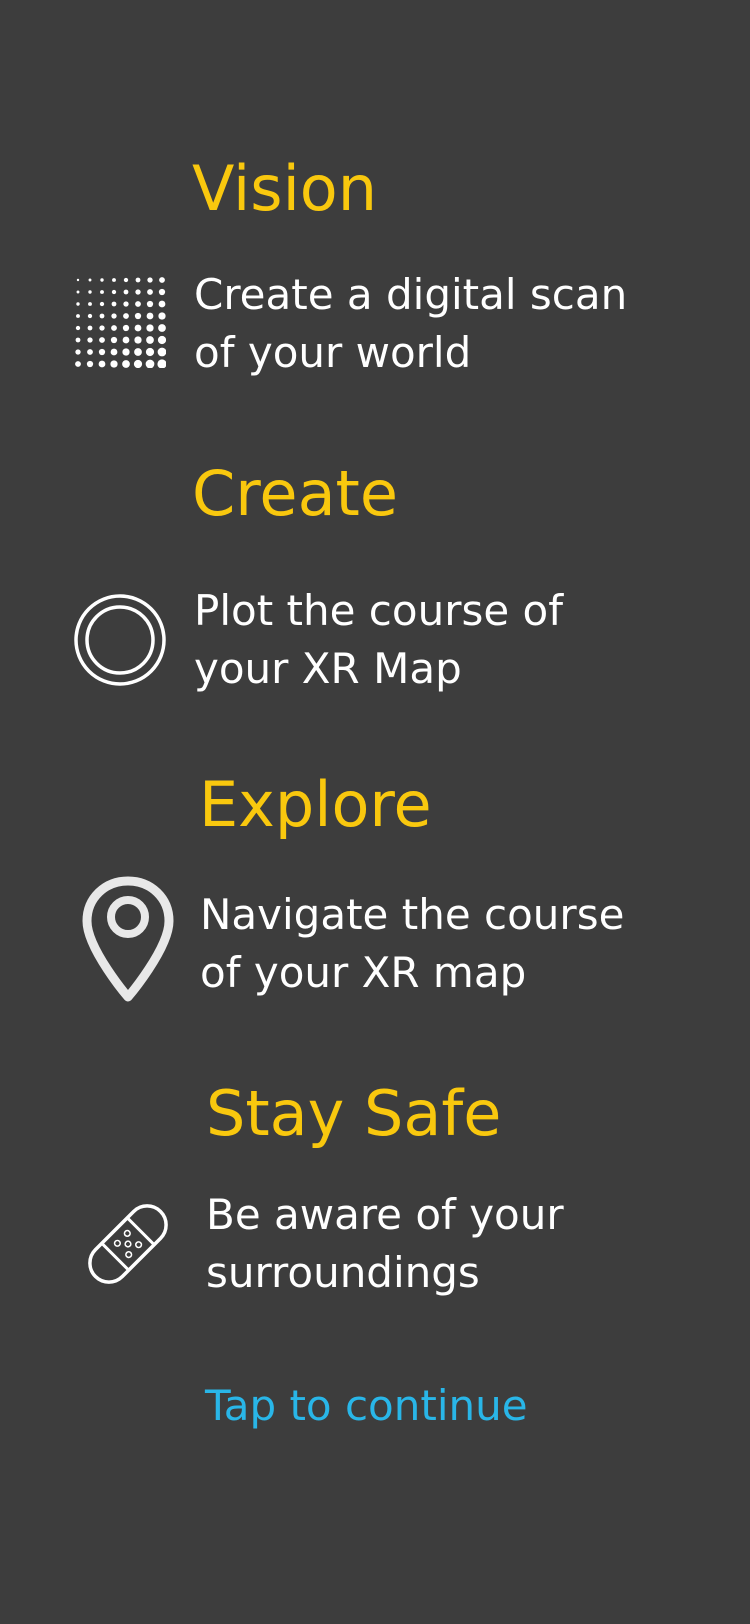 The height and width of the screenshot is (1624, 750). What do you see at coordinates (366, 1406) in the screenshot?
I see `tap-to-continue-button: Tap to continue` at bounding box center [366, 1406].